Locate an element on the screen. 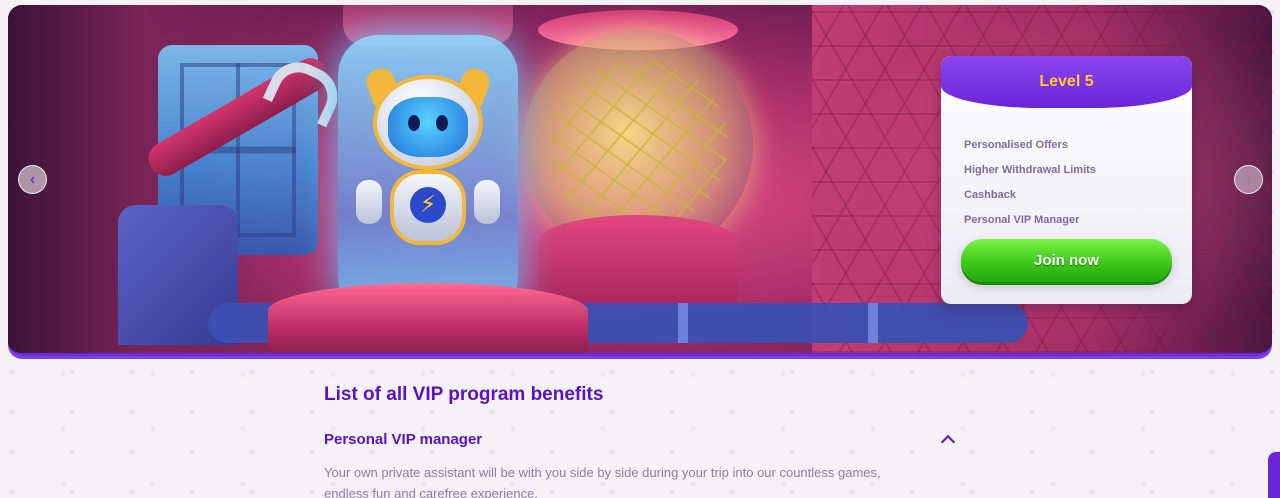  benefit-item: Higher Withdrawal Limits is located at coordinates (1030, 170).